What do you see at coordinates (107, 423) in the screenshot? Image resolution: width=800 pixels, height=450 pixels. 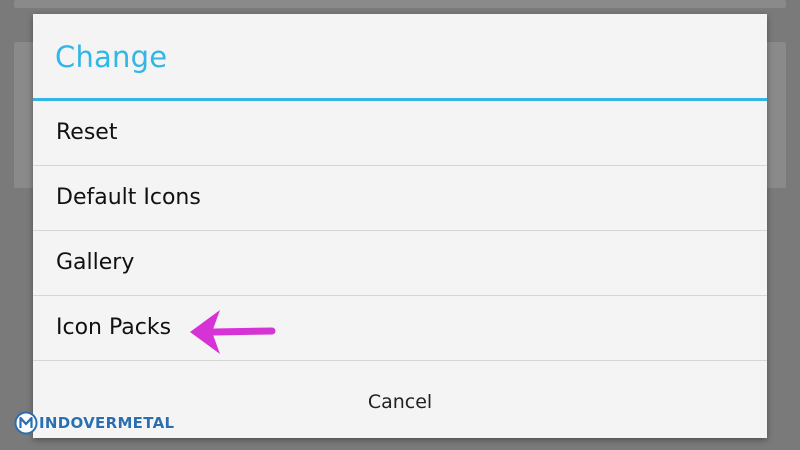 I see `watermark-text: INDOVERMETAL` at bounding box center [107, 423].